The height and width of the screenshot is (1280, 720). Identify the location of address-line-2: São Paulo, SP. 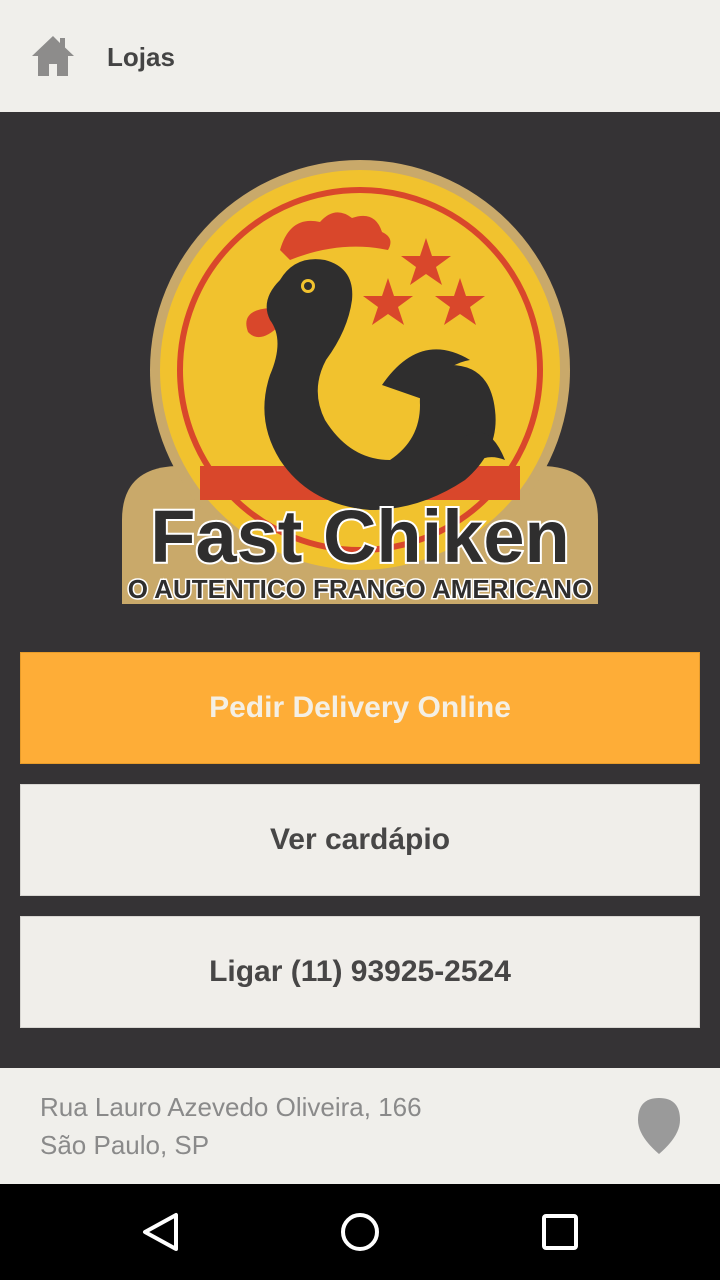
(125, 1145).